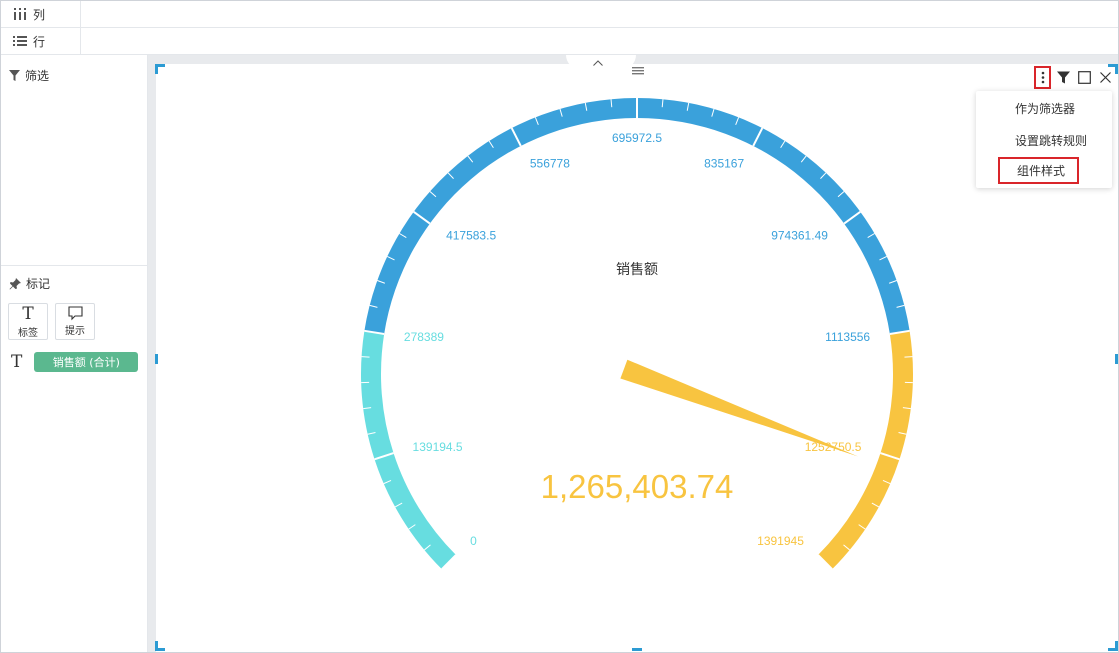 The height and width of the screenshot is (653, 1119). What do you see at coordinates (739, 408) in the screenshot?
I see `gauge-pointer` at bounding box center [739, 408].